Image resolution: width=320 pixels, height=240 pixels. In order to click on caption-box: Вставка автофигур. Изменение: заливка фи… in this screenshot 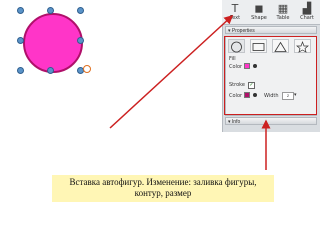, I will do `click(163, 188)`.